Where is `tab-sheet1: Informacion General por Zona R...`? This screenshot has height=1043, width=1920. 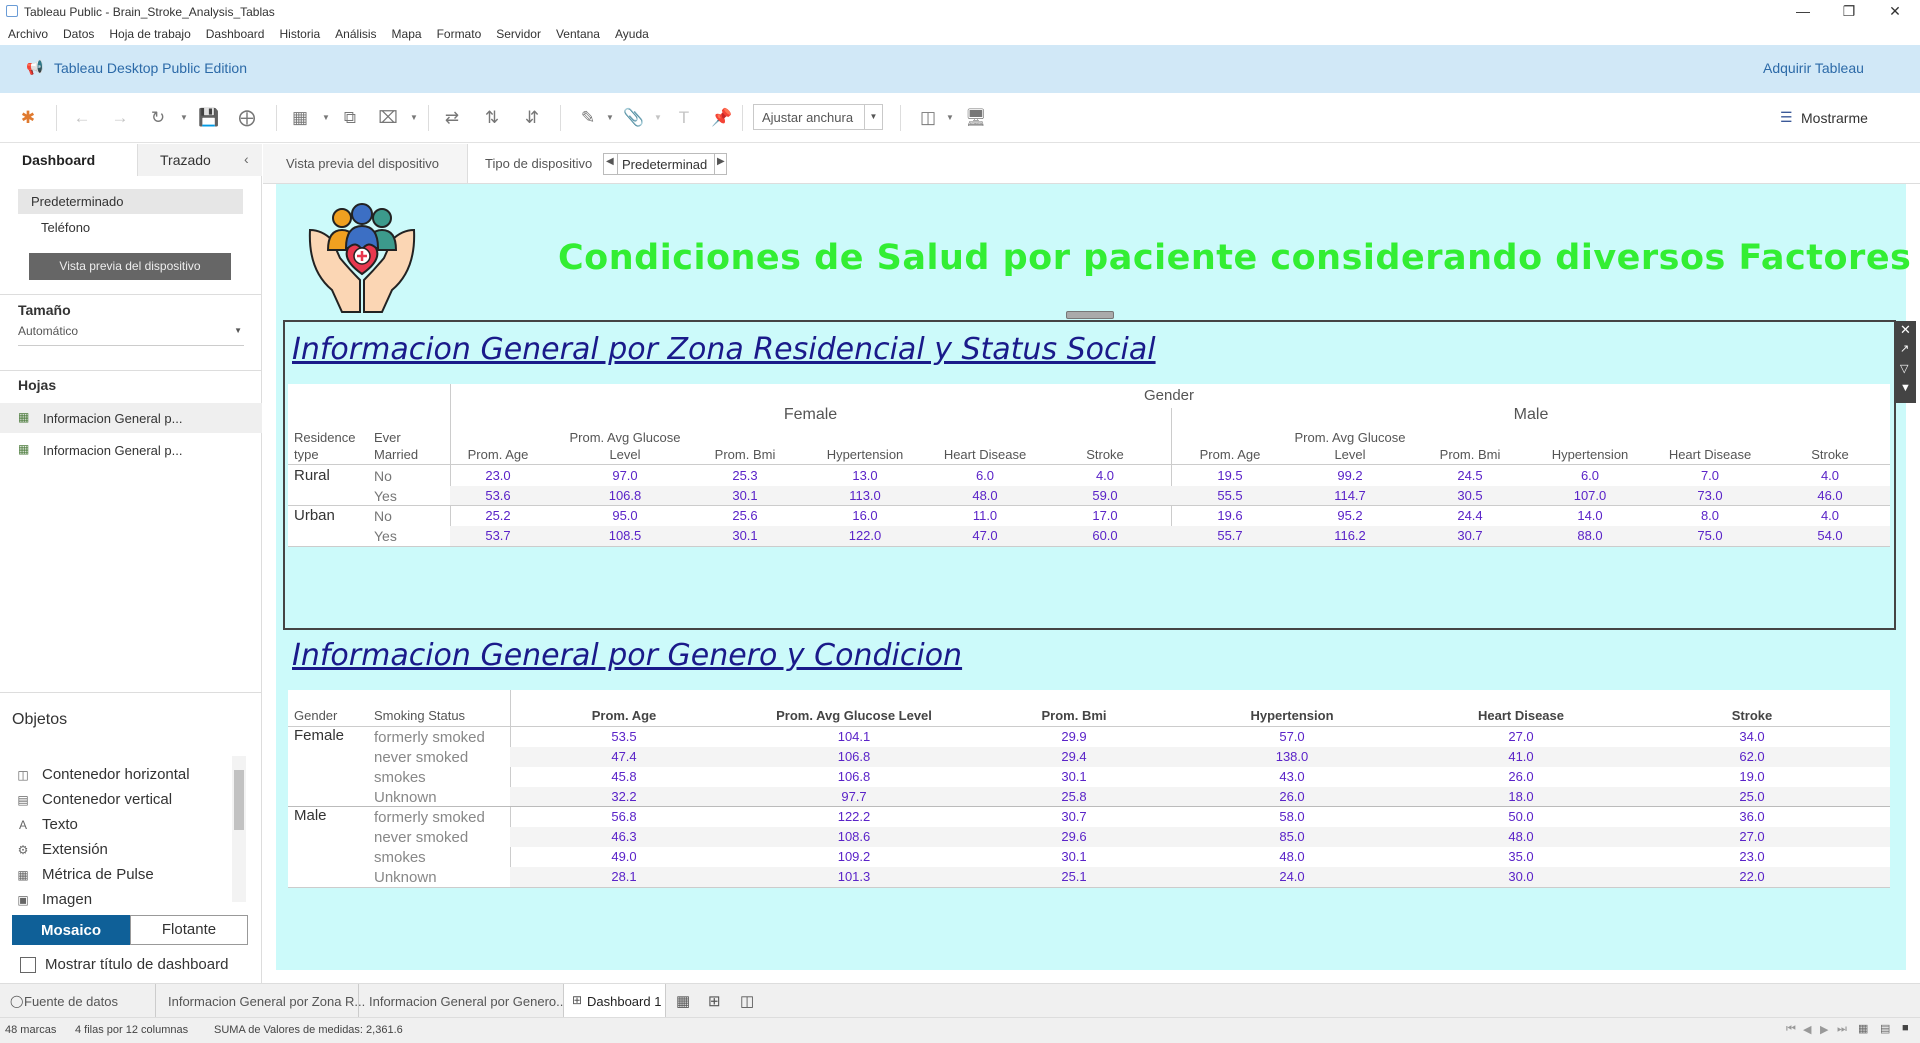
tab-sheet1: Informacion General por Zona R... is located at coordinates (266, 1001).